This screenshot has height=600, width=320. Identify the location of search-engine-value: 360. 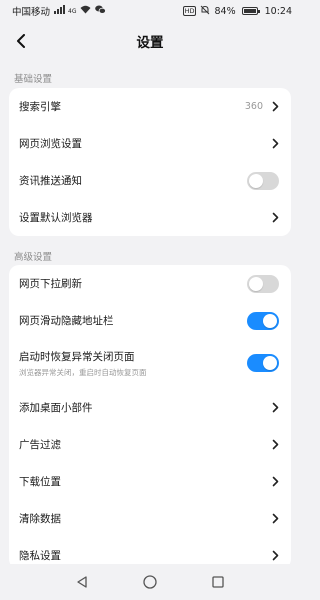
(253, 106).